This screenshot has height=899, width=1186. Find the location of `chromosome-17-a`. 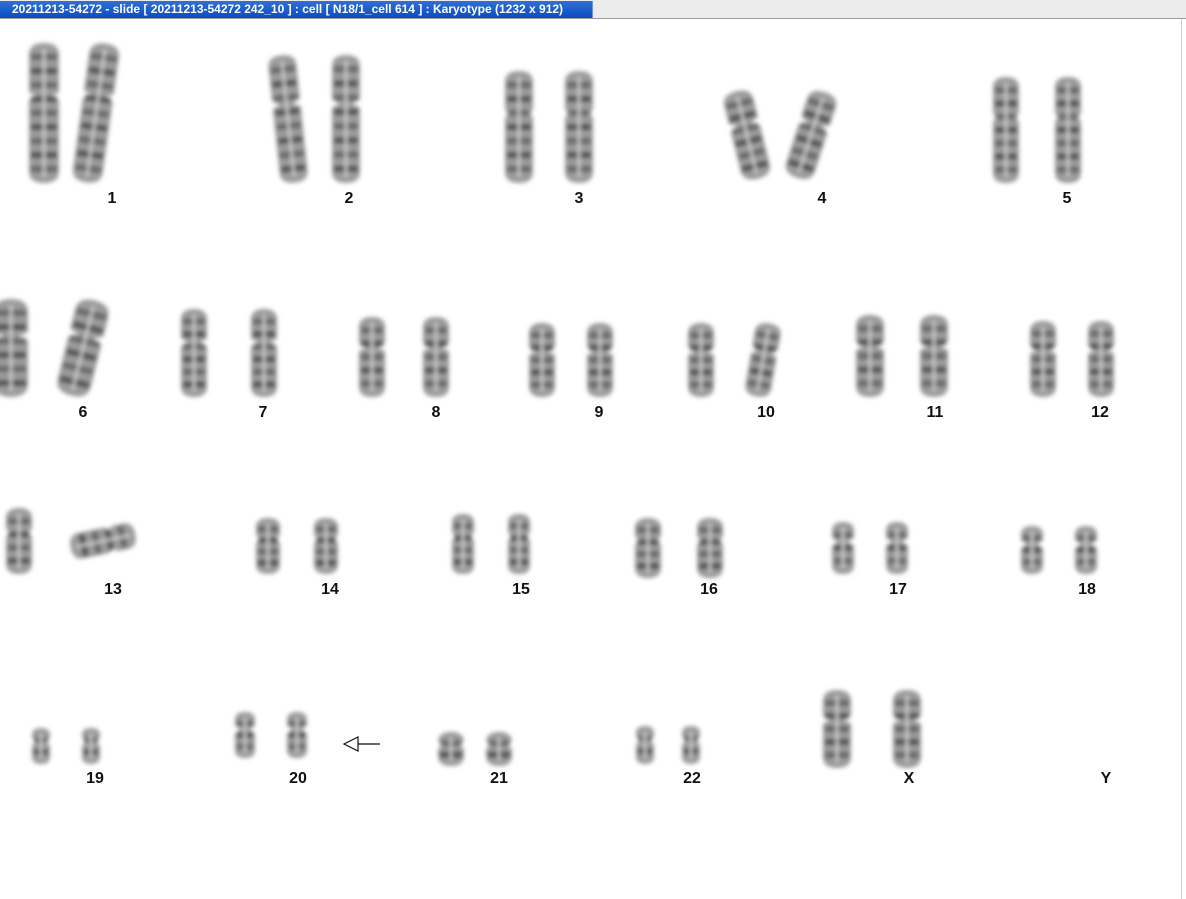

chromosome-17-a is located at coordinates (843, 548).